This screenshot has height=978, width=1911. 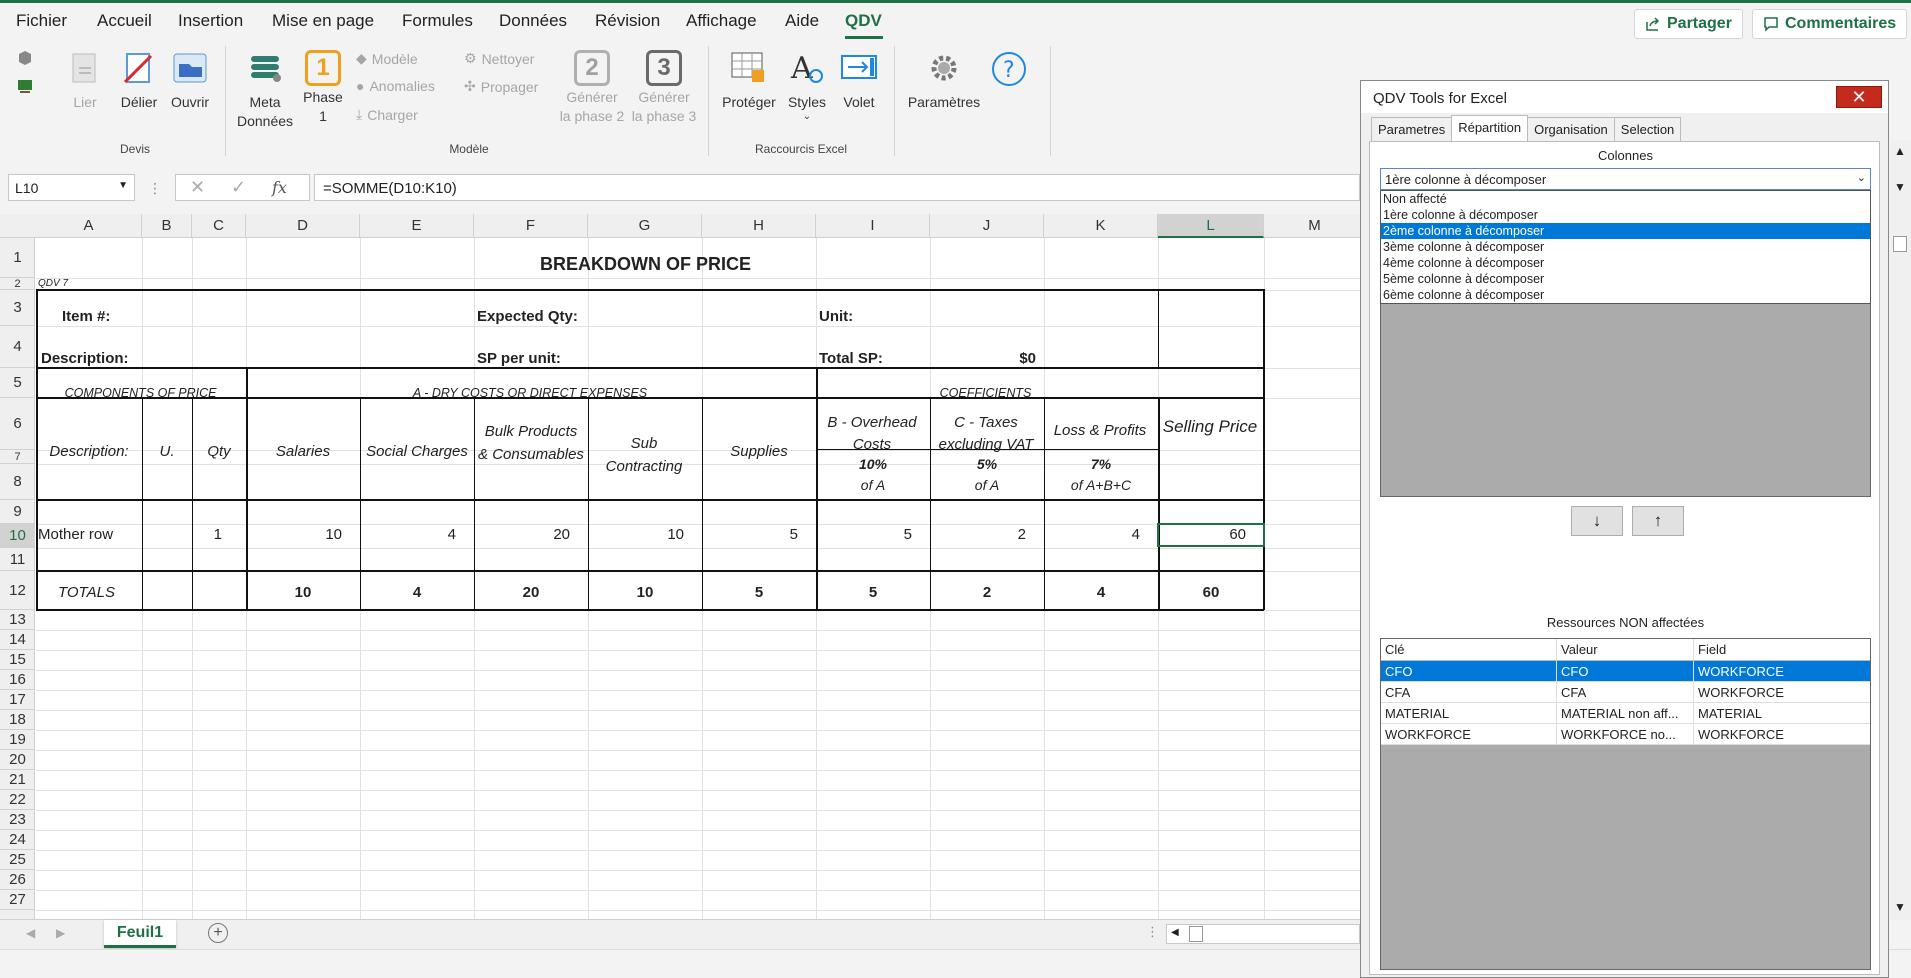 I want to click on scroll-thumb, so click(x=1196, y=934).